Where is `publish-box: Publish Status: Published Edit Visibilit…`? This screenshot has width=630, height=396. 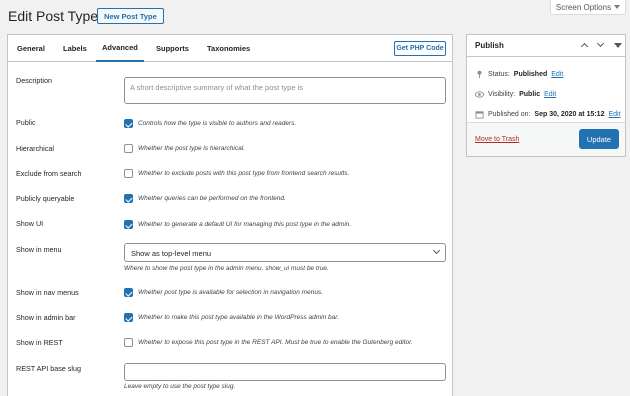
publish-box: Publish Status: Published Edit Visibilit… is located at coordinates (546, 95).